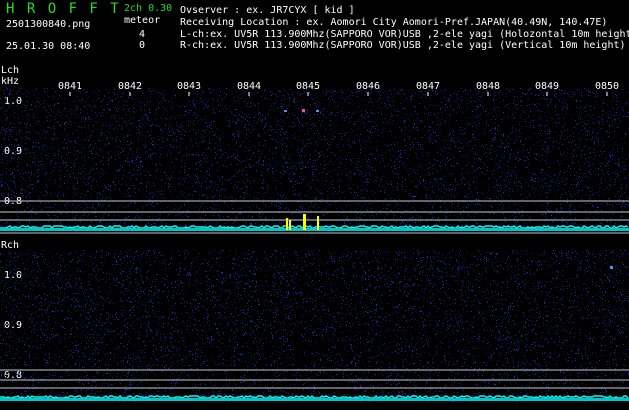  I want to click on lch-baseline, so click(314, 227).